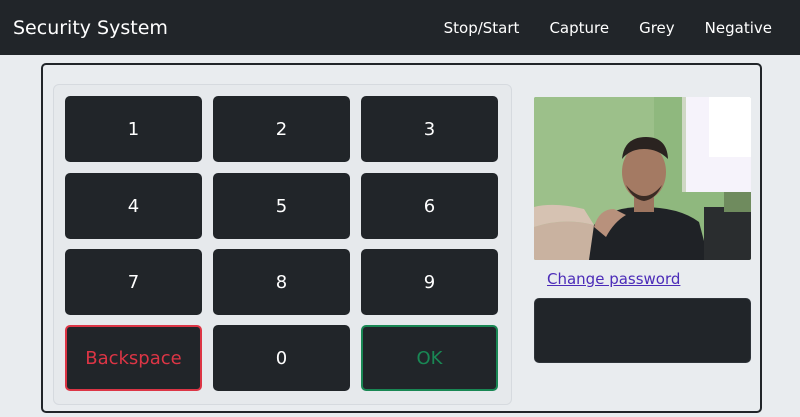 This screenshot has width=800, height=417. Describe the element at coordinates (281, 129) in the screenshot. I see `key-2: 2` at that location.